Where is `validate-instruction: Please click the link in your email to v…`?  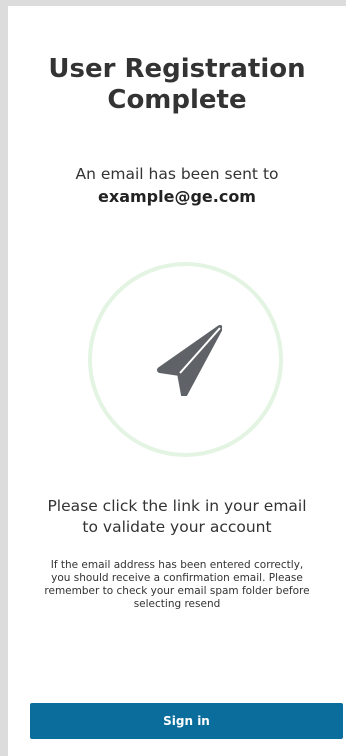
validate-instruction: Please click the link in your email to v… is located at coordinates (177, 517).